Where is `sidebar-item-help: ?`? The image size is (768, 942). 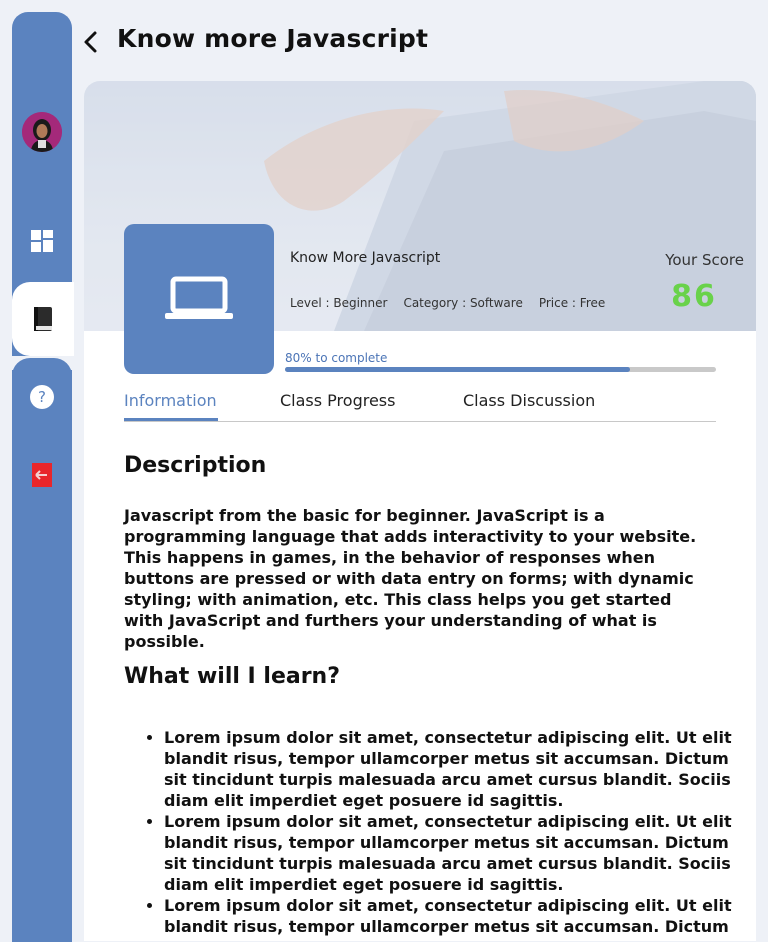
sidebar-item-help: ? is located at coordinates (42, 397).